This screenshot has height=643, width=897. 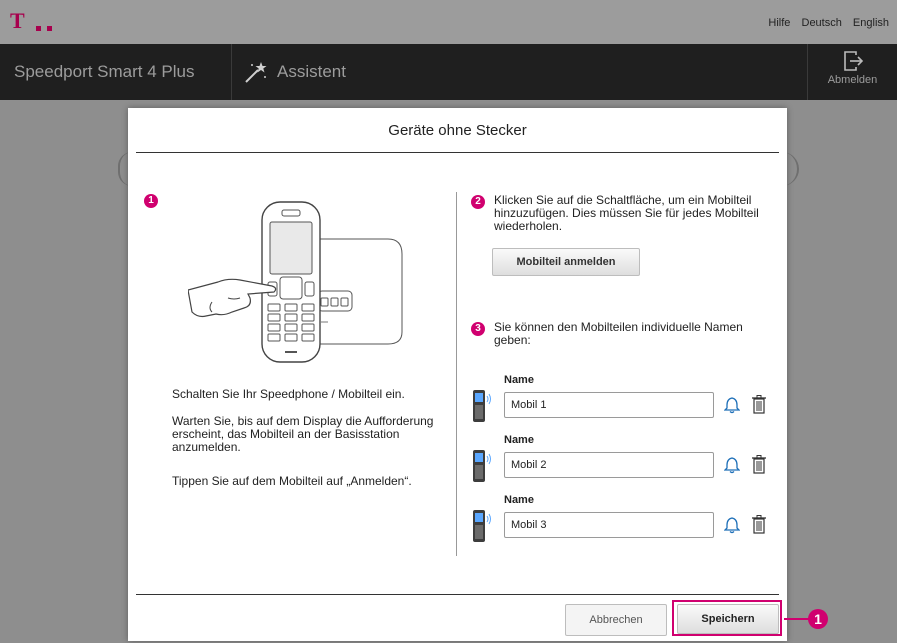 I want to click on register-handset-button: Mobilteil anmelden, so click(x=566, y=262).